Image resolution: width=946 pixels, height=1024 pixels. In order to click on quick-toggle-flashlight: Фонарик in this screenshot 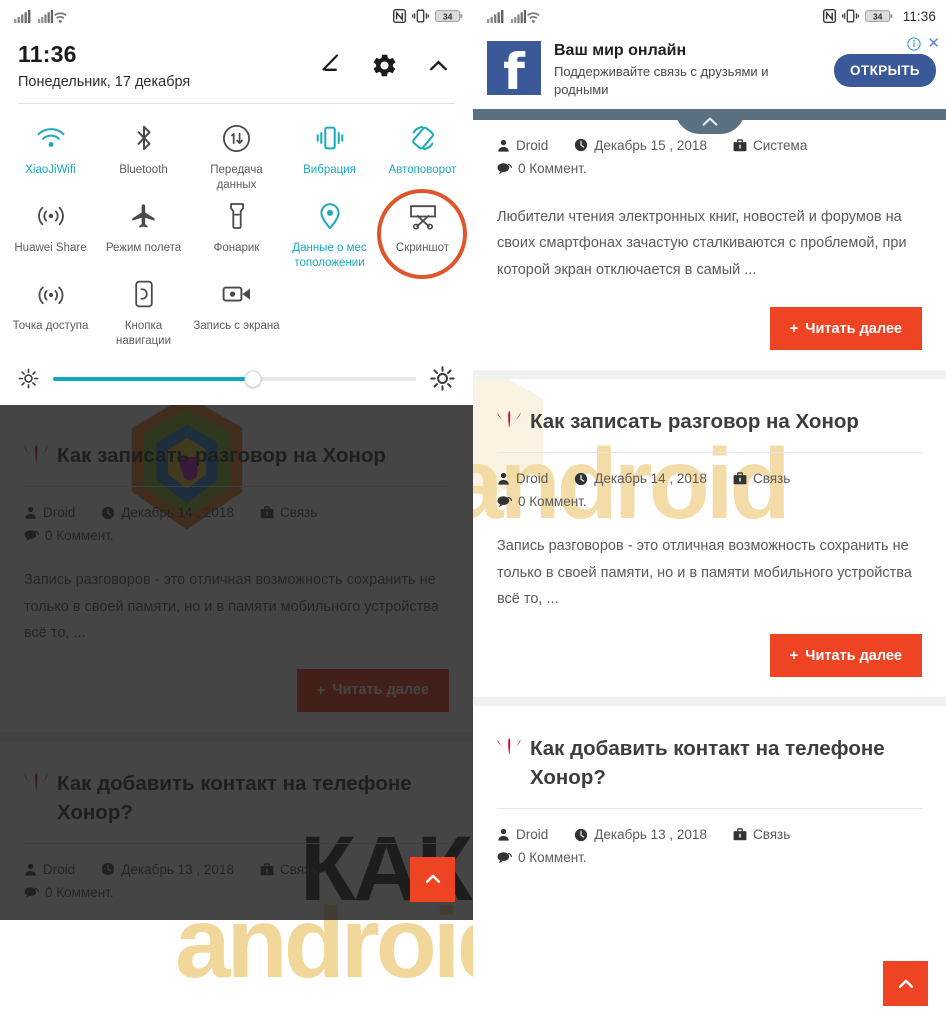, I will do `click(236, 233)`.